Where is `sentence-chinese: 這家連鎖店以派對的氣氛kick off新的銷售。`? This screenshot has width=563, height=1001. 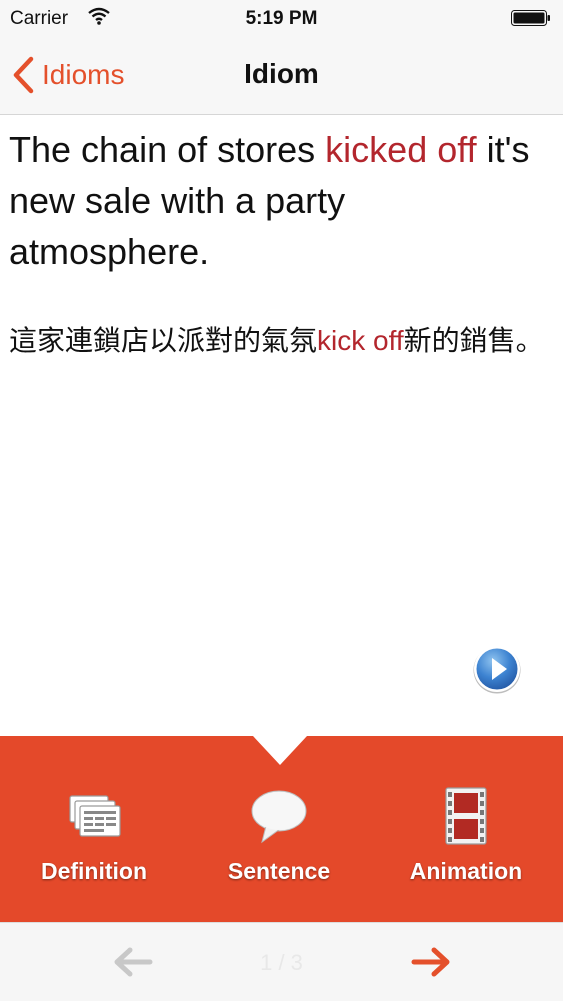
sentence-chinese: 這家連鎖店以派對的氣氛kick off新的銷售。 is located at coordinates (279, 341).